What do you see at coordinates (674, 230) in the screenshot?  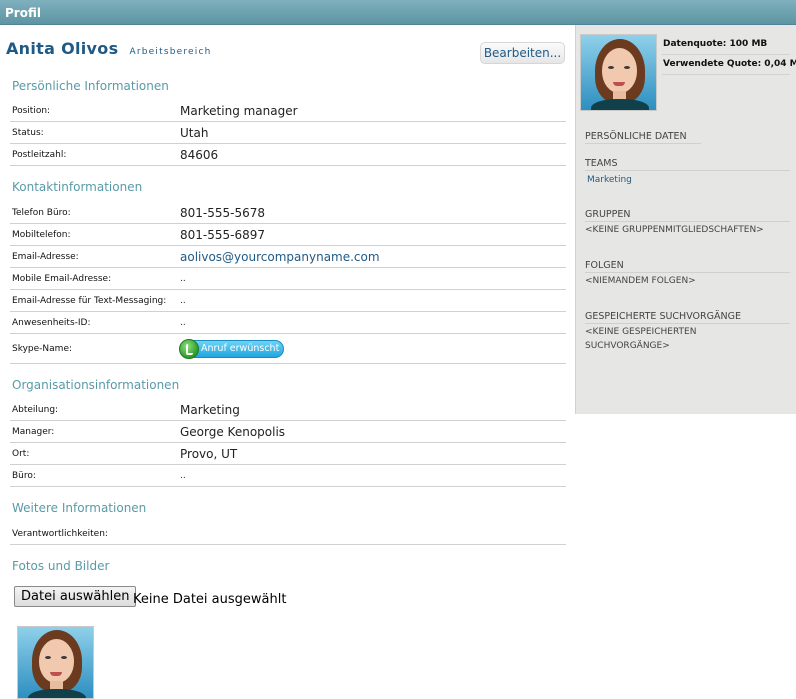 I see `groups-empty-text: <KEINE GRUPPENMITGLIEDSCHAFTEN>` at bounding box center [674, 230].